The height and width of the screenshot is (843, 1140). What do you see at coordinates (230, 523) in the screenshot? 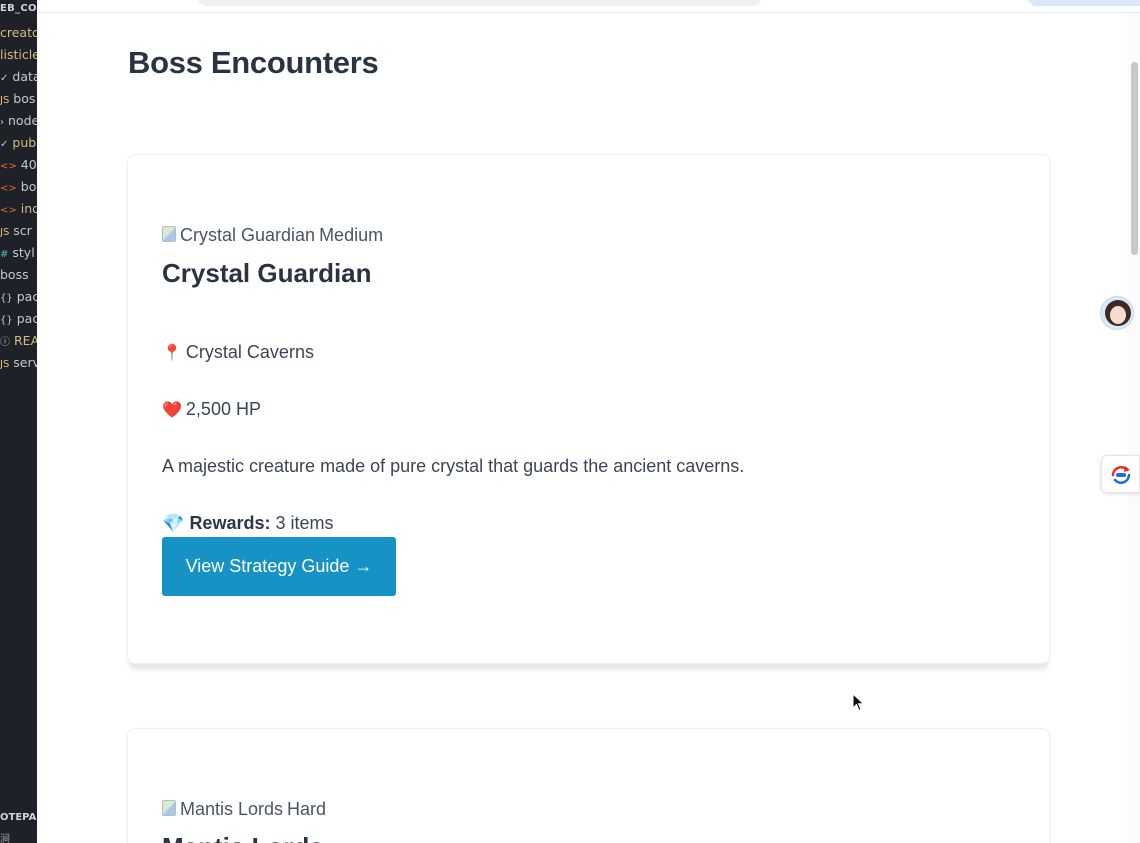
I see `rewards-label: Rewards:` at bounding box center [230, 523].